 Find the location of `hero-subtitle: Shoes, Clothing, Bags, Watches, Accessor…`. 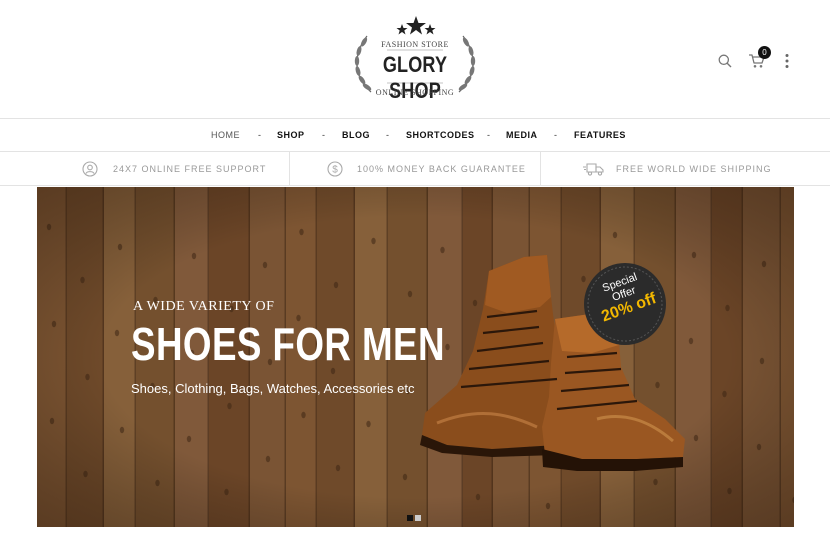

hero-subtitle: Shoes, Clothing, Bags, Watches, Accessor… is located at coordinates (273, 388).